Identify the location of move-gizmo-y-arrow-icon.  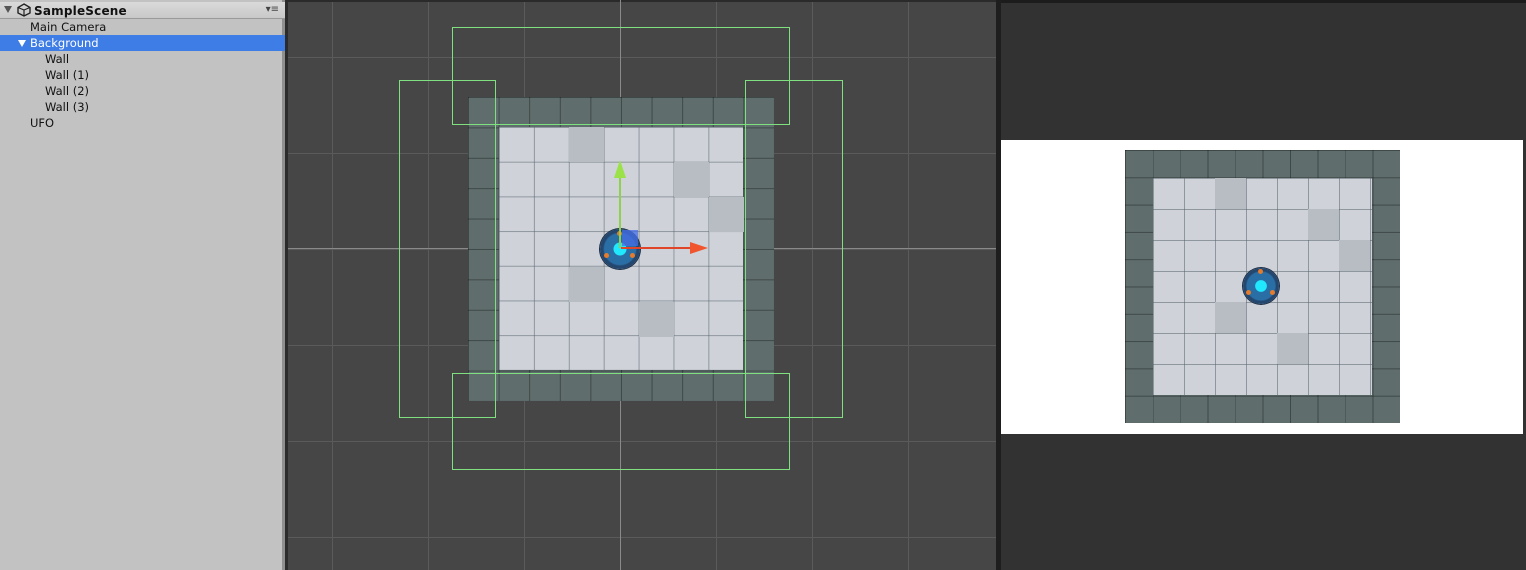
(620, 169).